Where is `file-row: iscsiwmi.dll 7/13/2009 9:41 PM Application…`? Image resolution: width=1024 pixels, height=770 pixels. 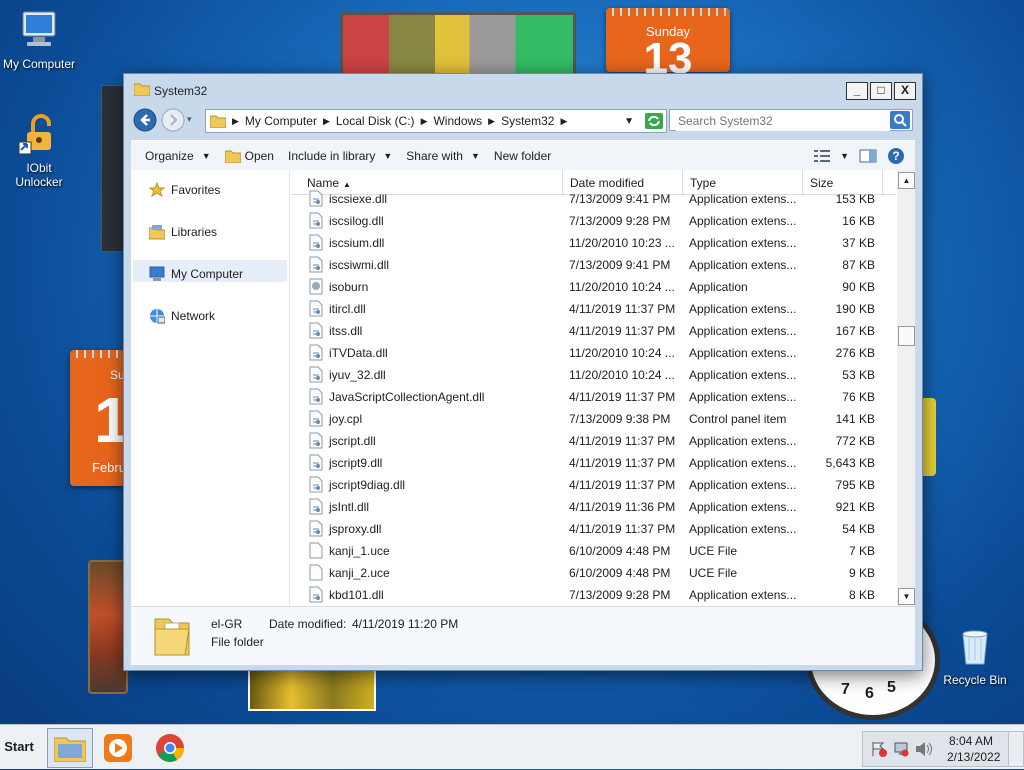 file-row: iscsiwmi.dll 7/13/2009 9:41 PM Application… is located at coordinates (593, 265).